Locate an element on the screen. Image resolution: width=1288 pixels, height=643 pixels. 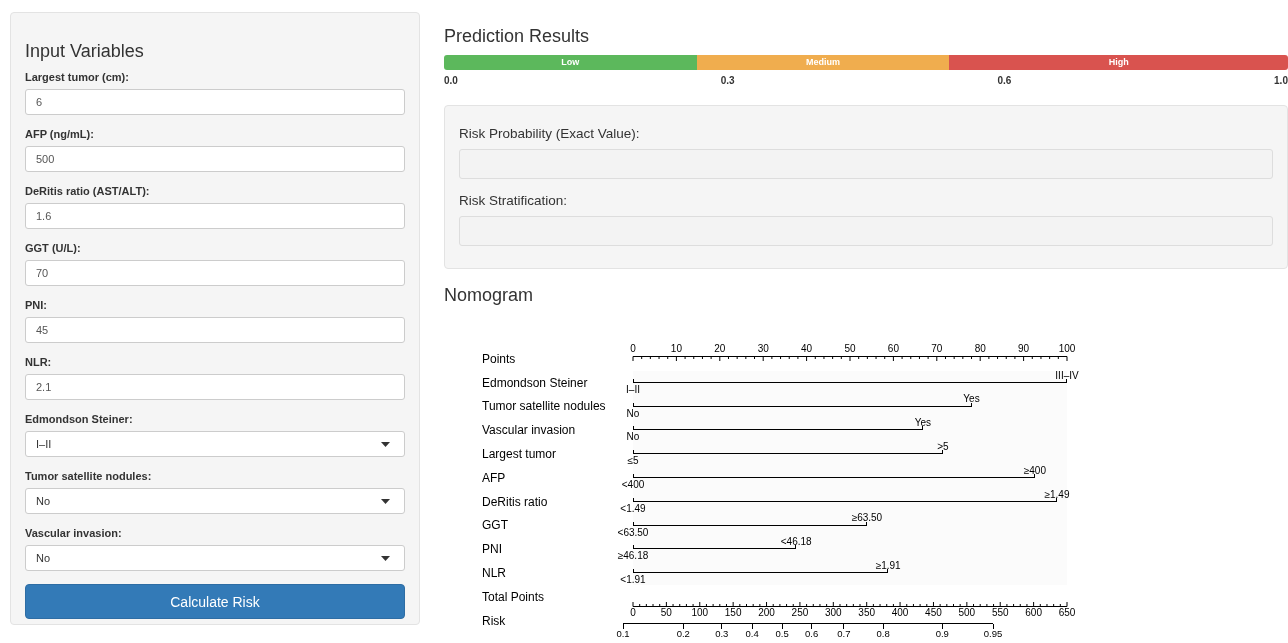
tick-label: ≤5 is located at coordinates (633, 461).